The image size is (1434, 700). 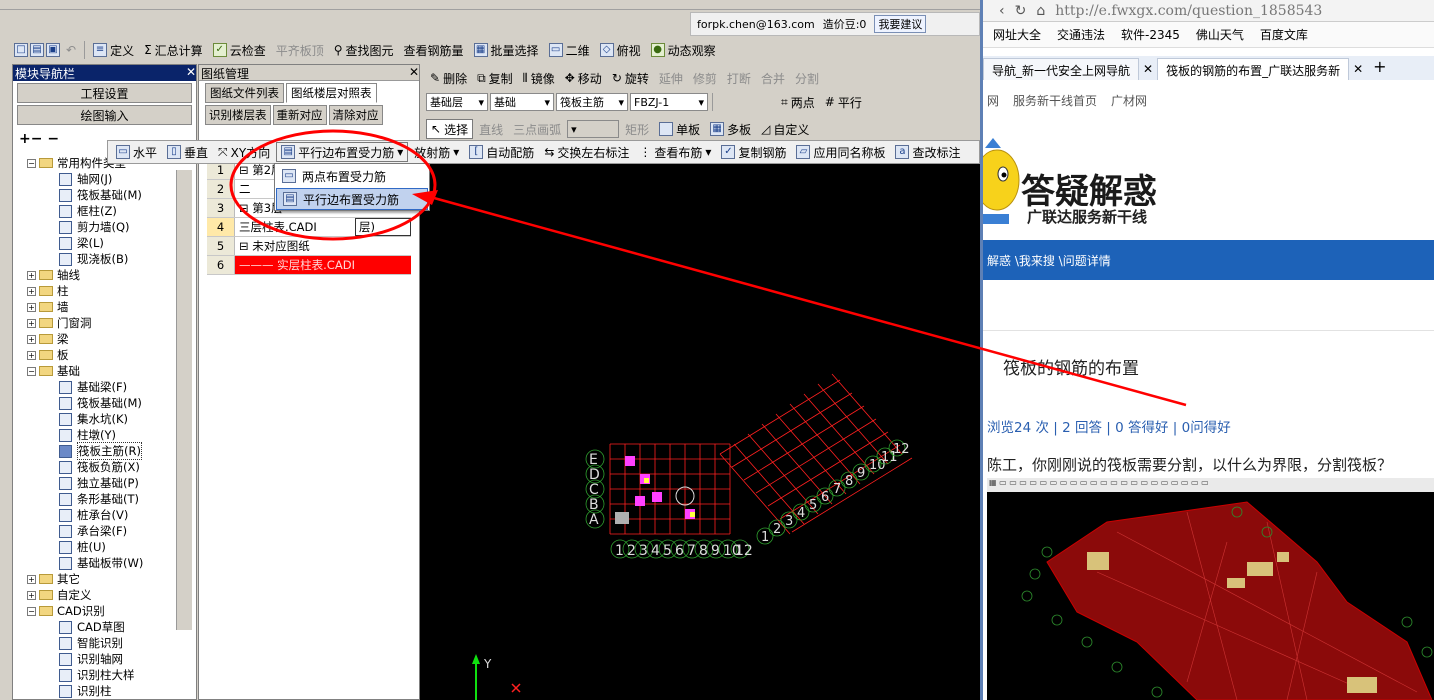 What do you see at coordinates (637, 129) in the screenshot?
I see `rectangle-button: 矩形` at bounding box center [637, 129].